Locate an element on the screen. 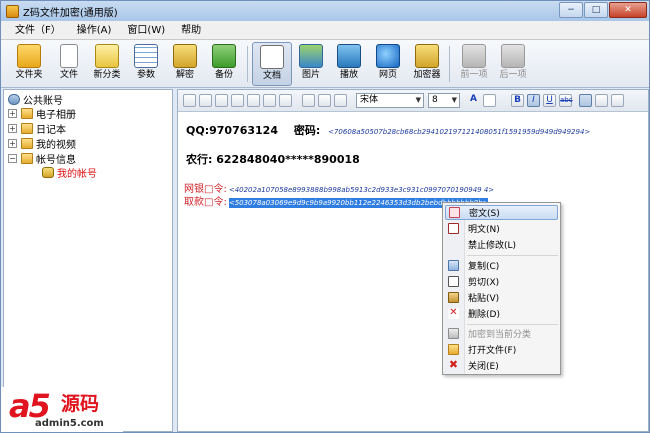  toolbar-webpage-button: 网页 is located at coordinates (388, 64).